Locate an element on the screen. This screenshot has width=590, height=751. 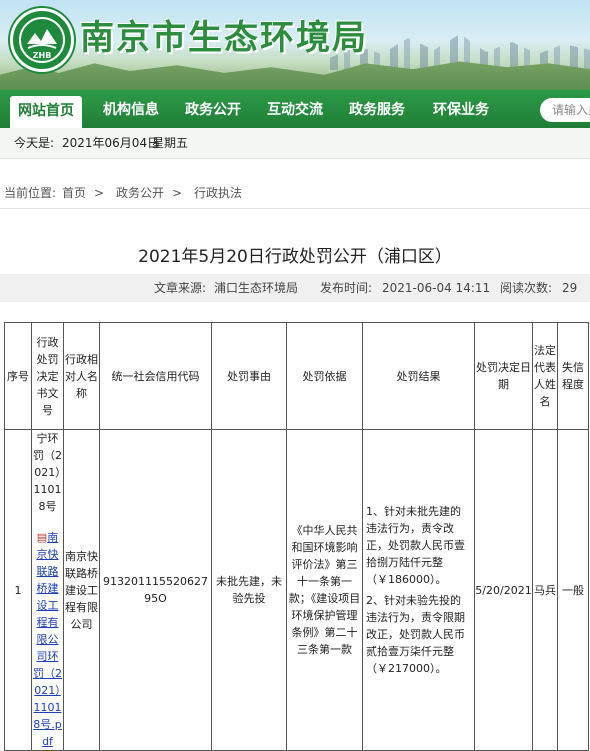
header-legal-rep: 法定代表人姓名 is located at coordinates (545, 376).